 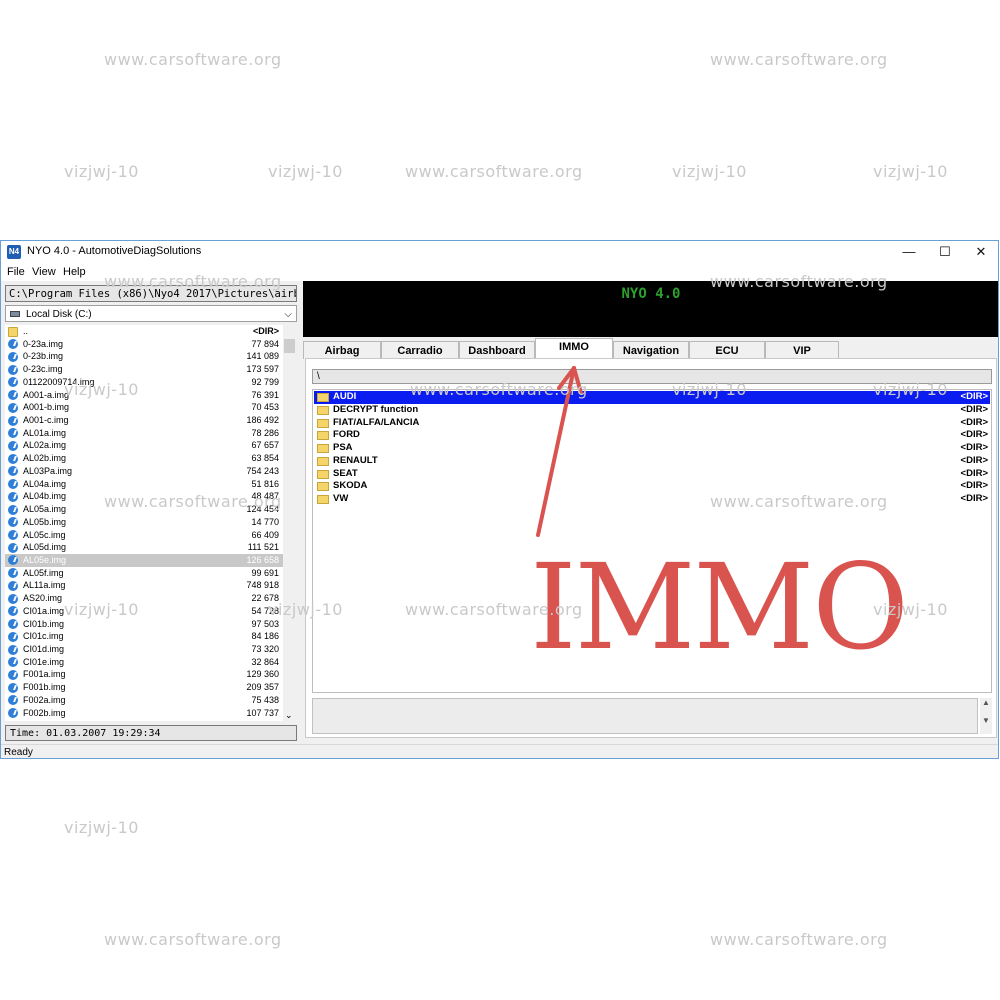 I want to click on file-row: AL05c.img 66 409, so click(x=144, y=535).